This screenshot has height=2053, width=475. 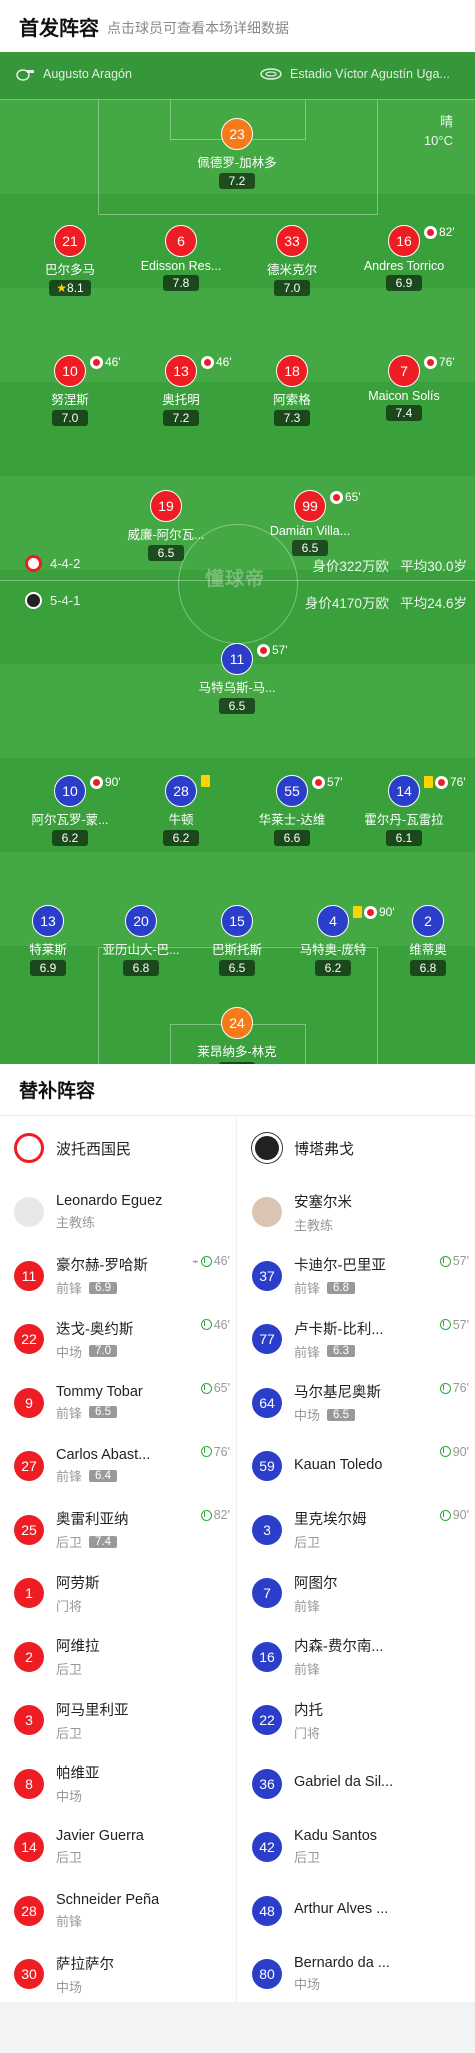 I want to click on substitute-row: 28 Schneider Peña 前锋, so click(x=118, y=1911).